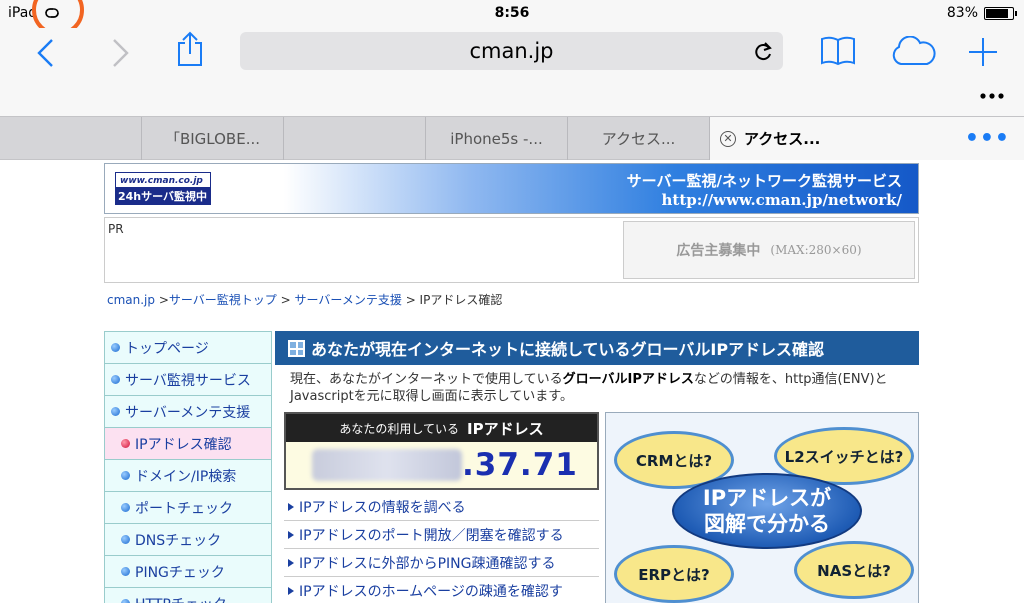  I want to click on address-bar: cman.jp, so click(511, 51).